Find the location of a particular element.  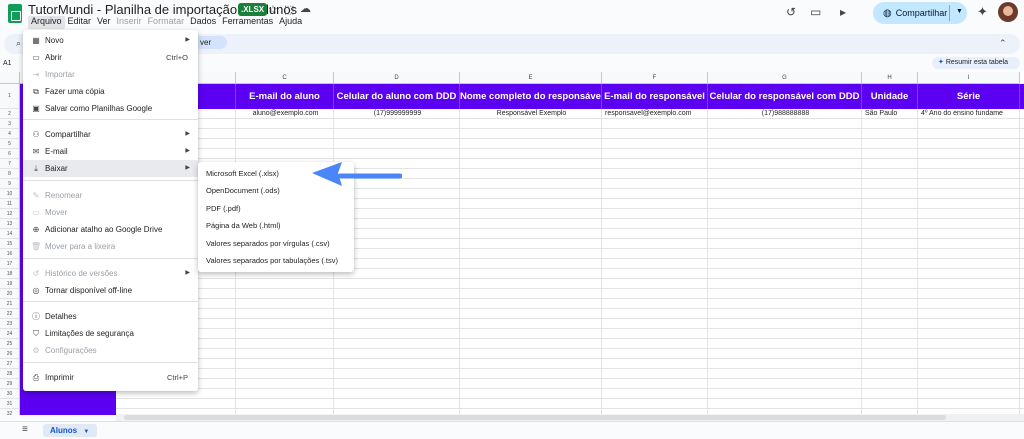

menu-inserir: Inserir is located at coordinates (129, 22).